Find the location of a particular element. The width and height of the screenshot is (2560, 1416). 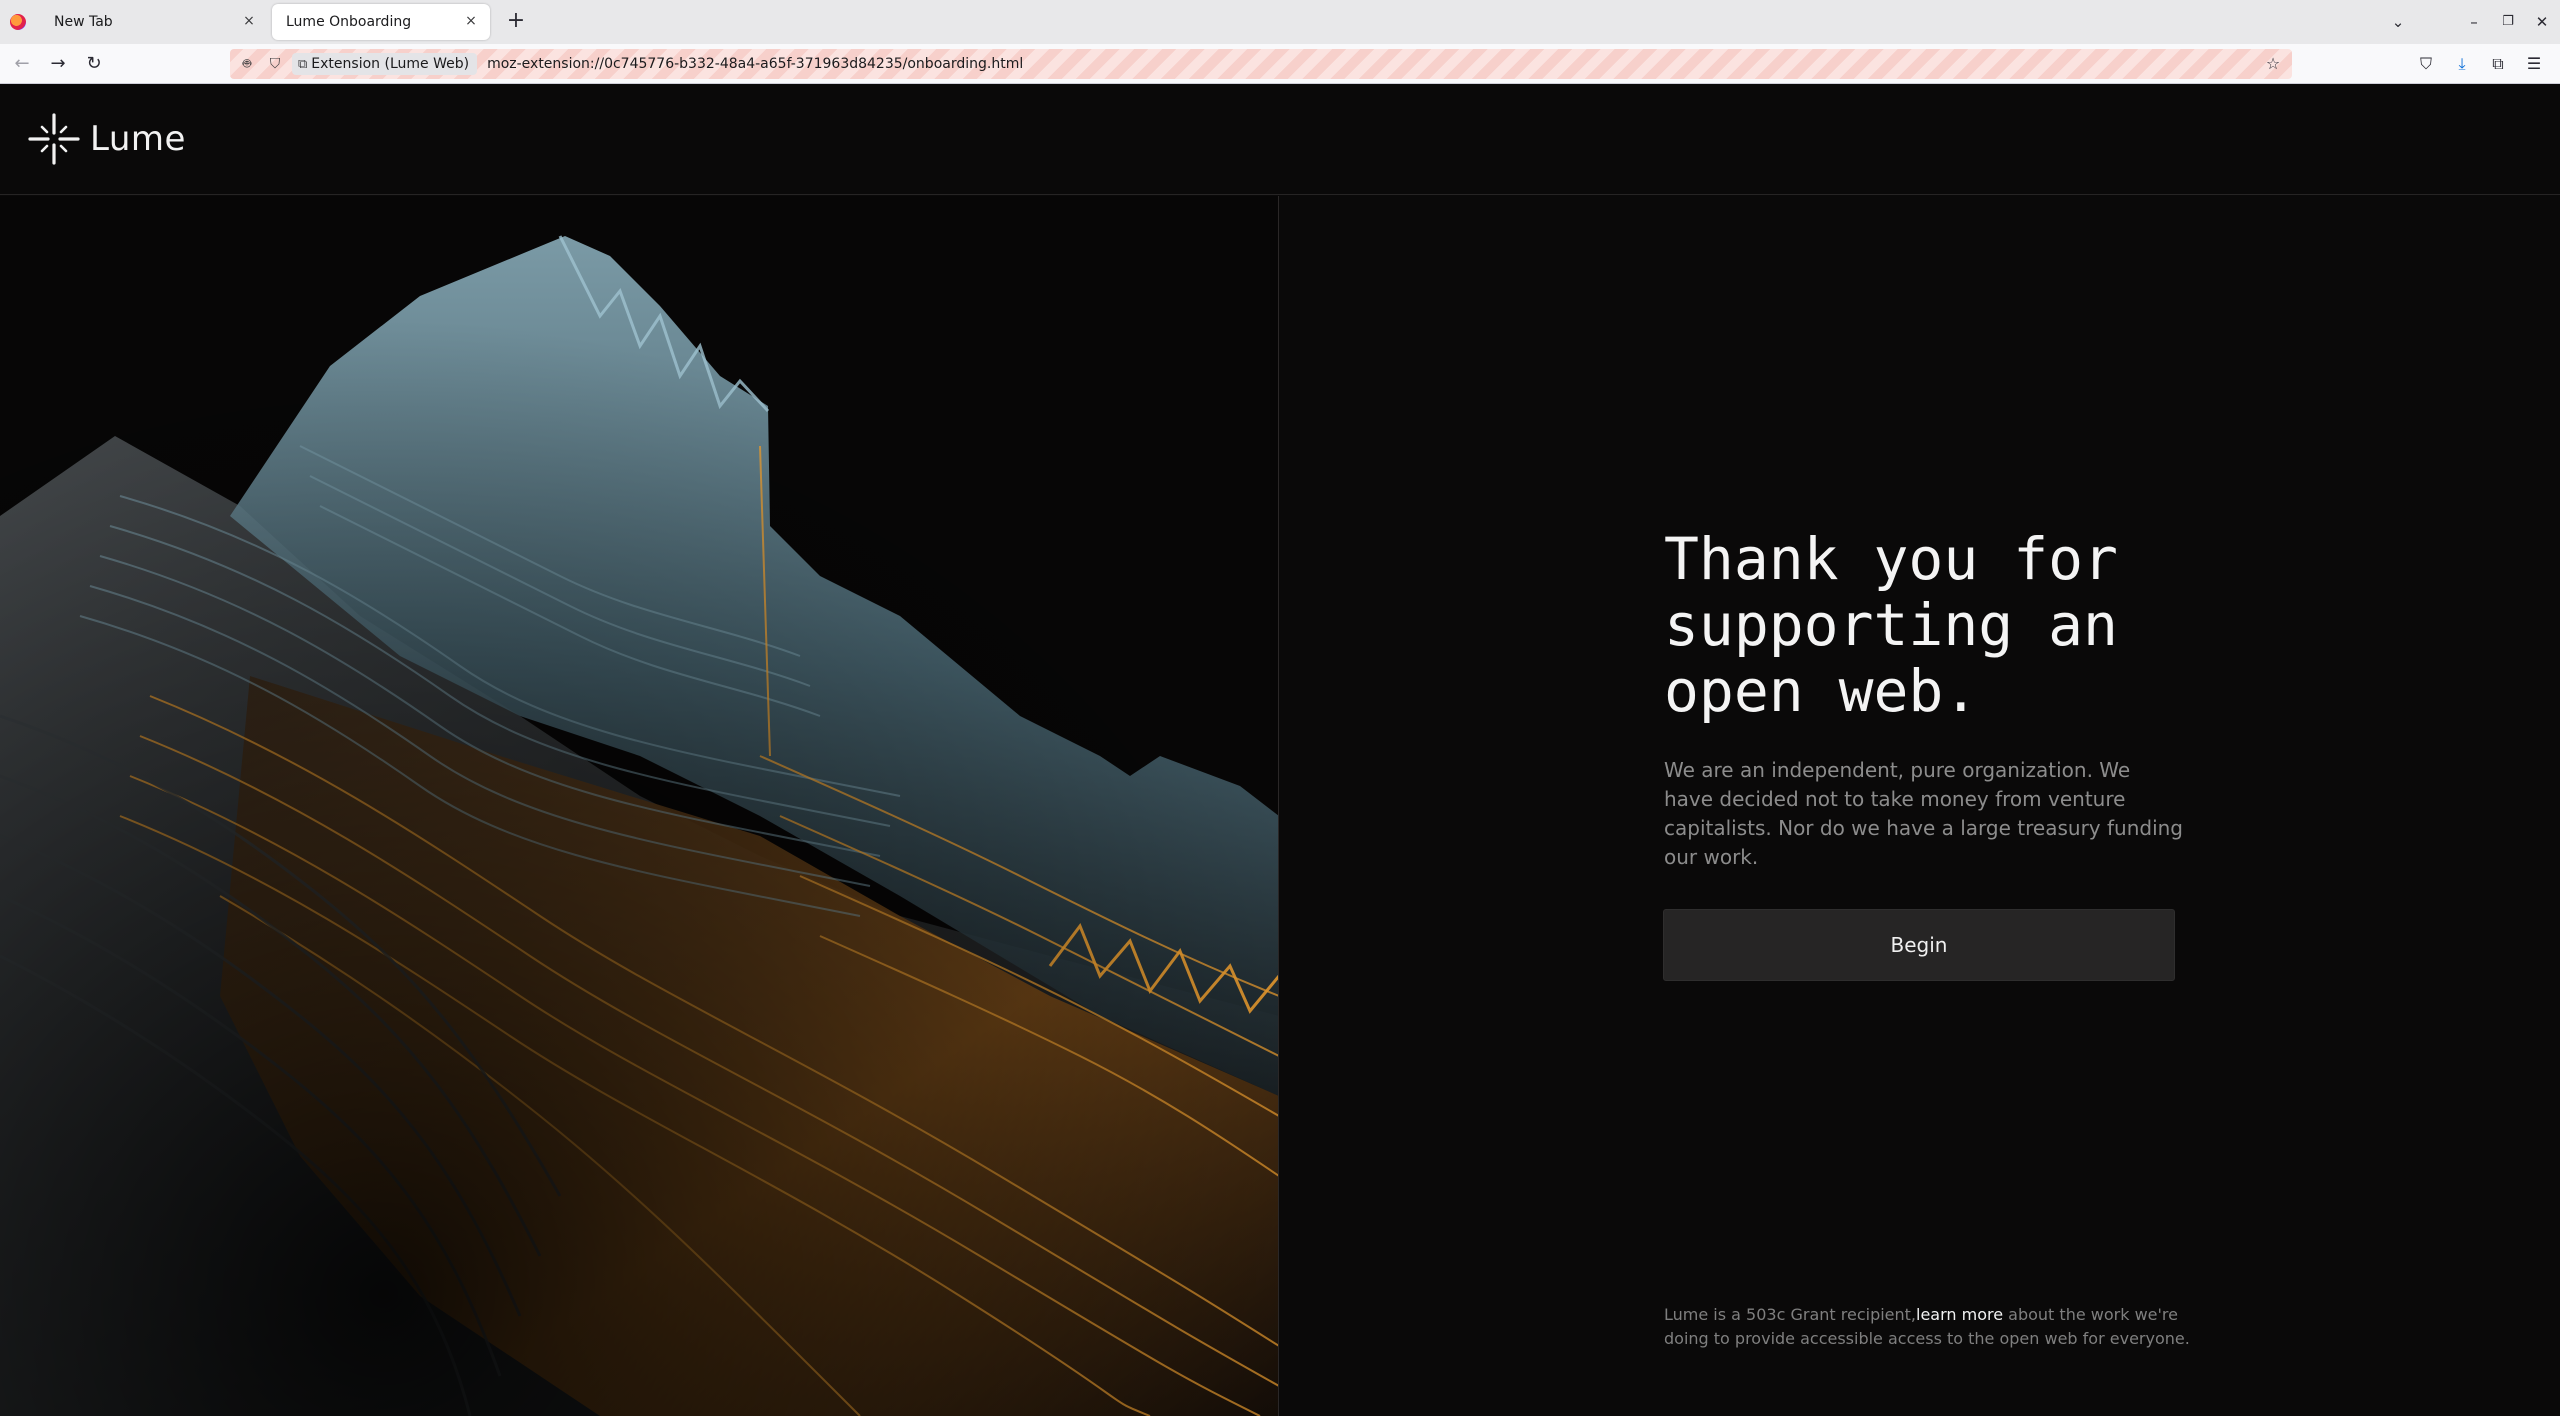

brand-name: Lume is located at coordinates (138, 139).